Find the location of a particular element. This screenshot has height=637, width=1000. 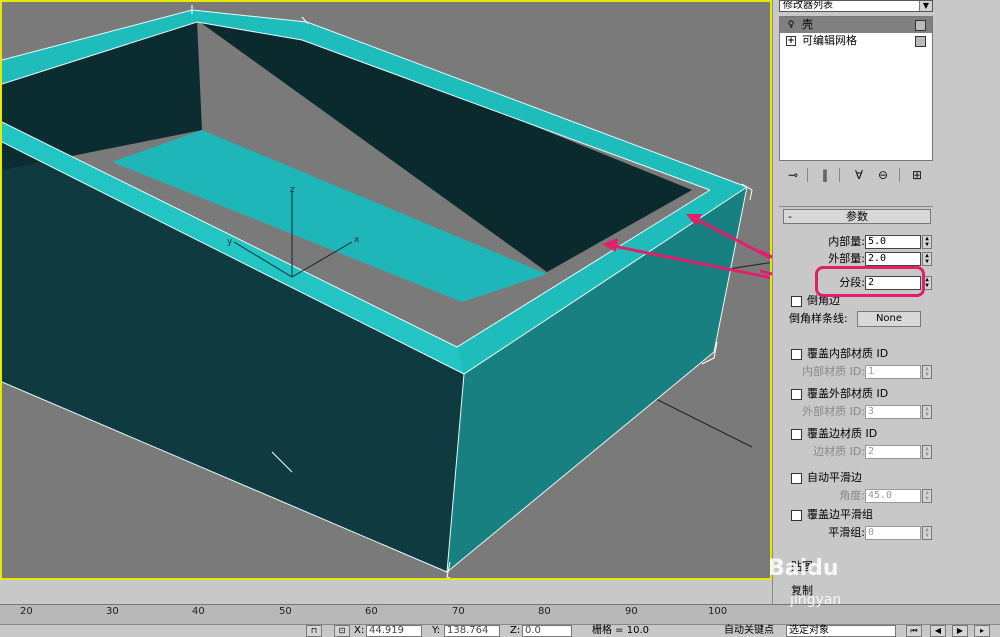

inner-amount-label: 内部量: is located at coordinates (846, 241).